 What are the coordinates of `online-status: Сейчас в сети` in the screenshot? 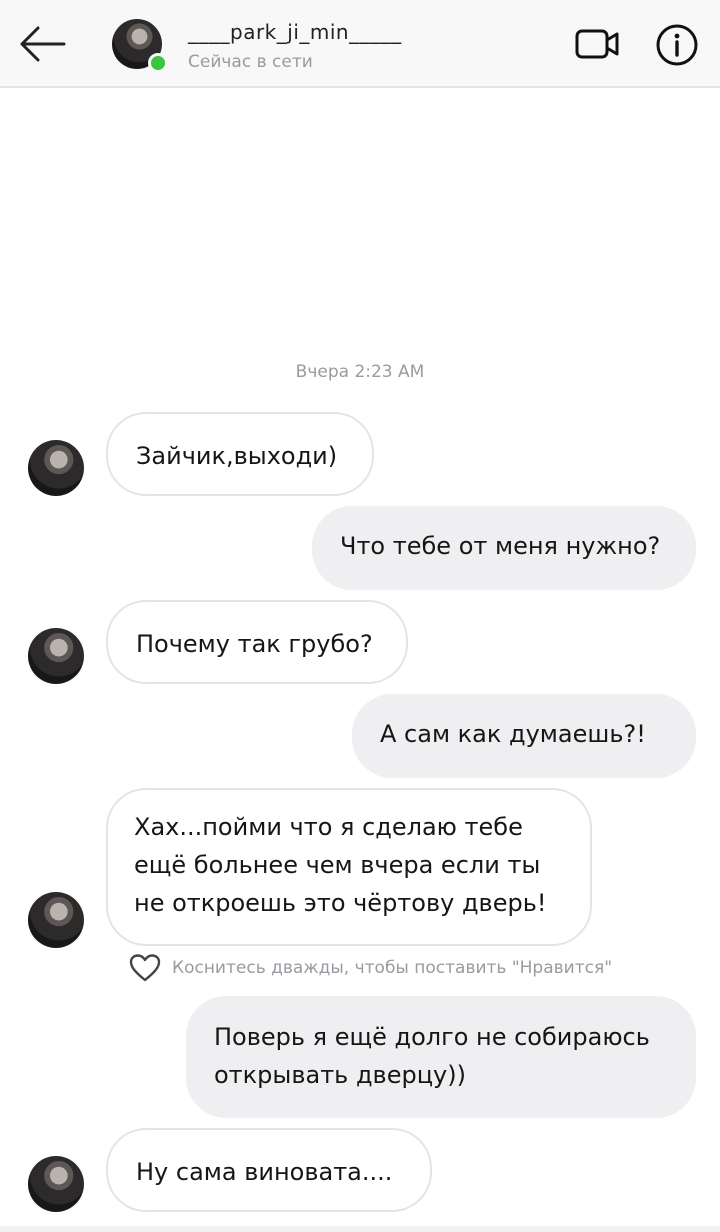 It's located at (250, 62).